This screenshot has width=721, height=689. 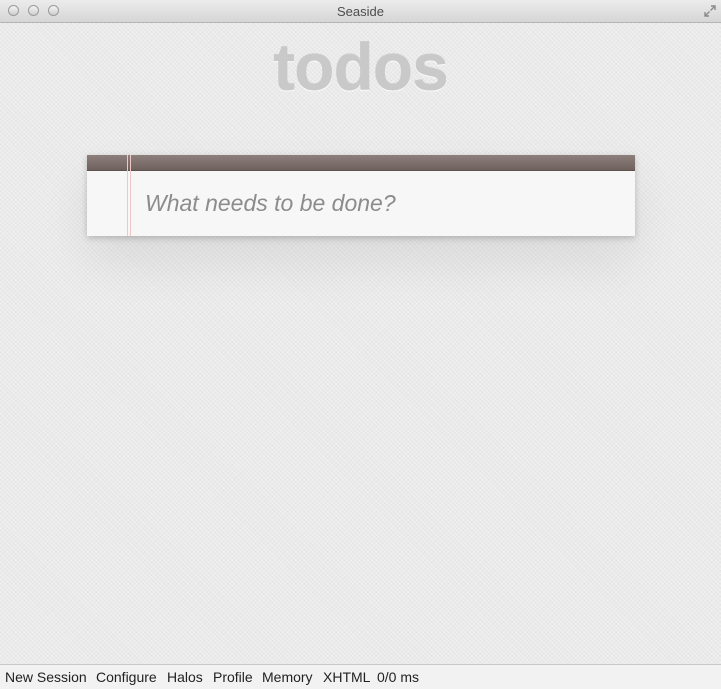 What do you see at coordinates (126, 677) in the screenshot?
I see `configure-link: Configure` at bounding box center [126, 677].